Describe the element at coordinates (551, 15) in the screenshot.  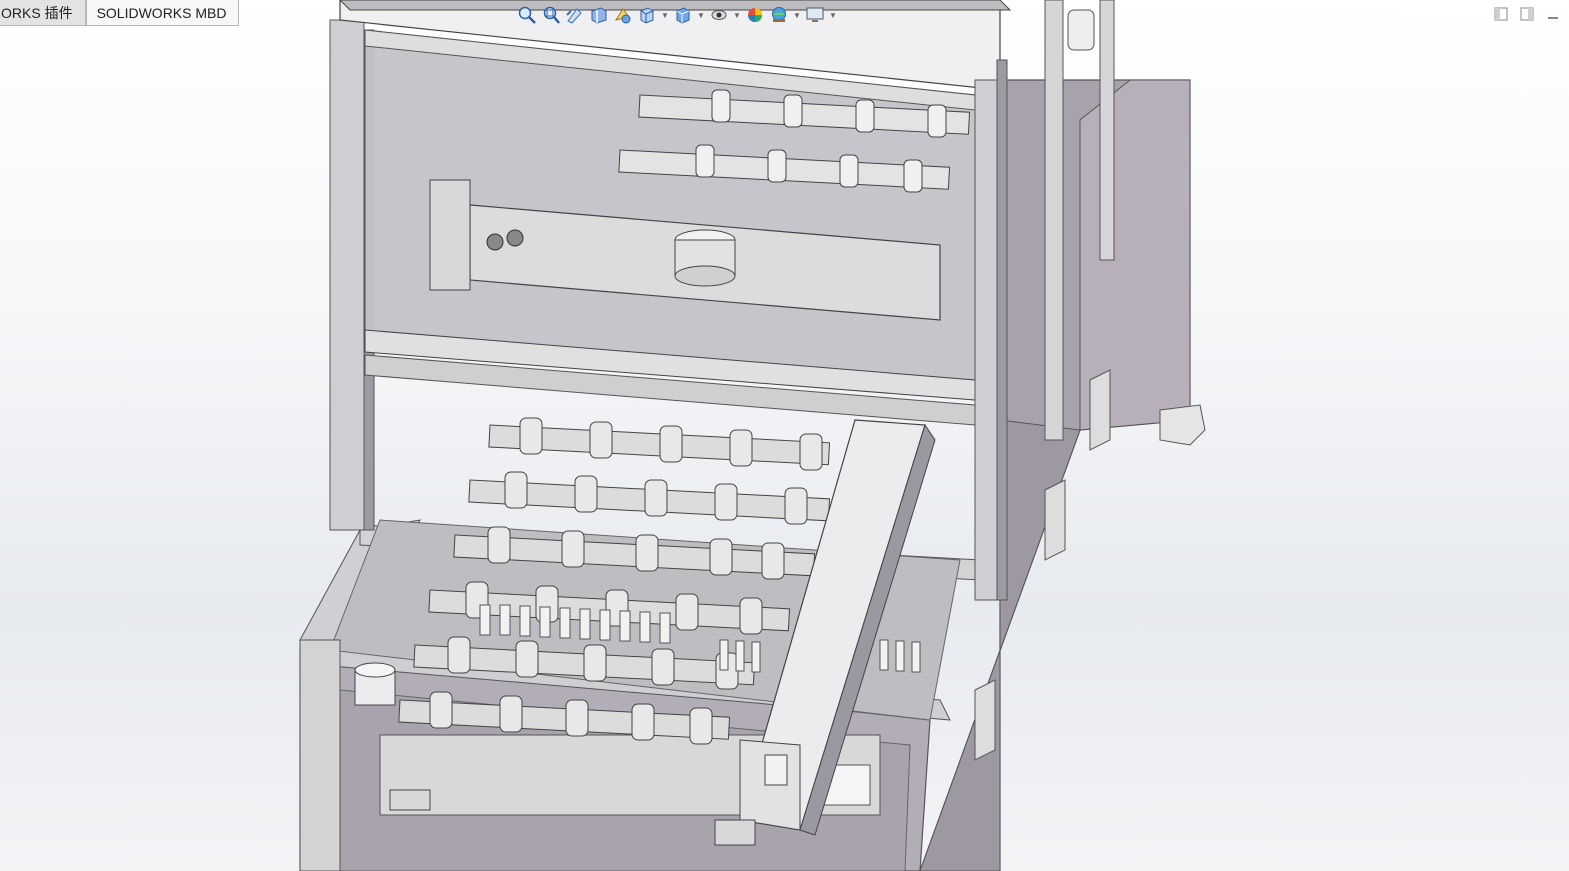
I see `zoom-to-area-icon` at that location.